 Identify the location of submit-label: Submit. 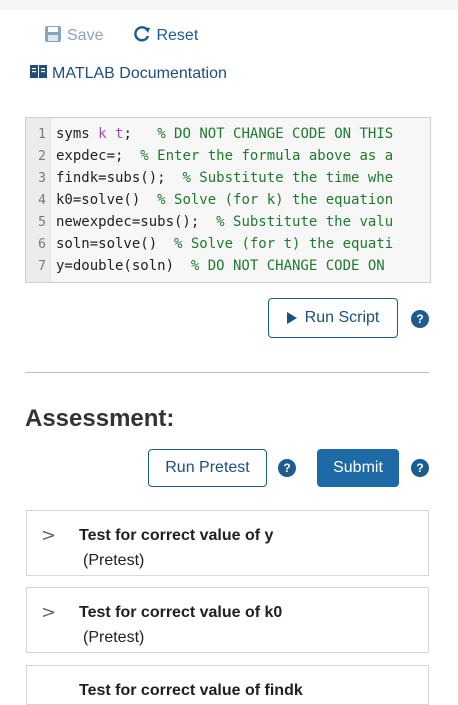
(358, 467).